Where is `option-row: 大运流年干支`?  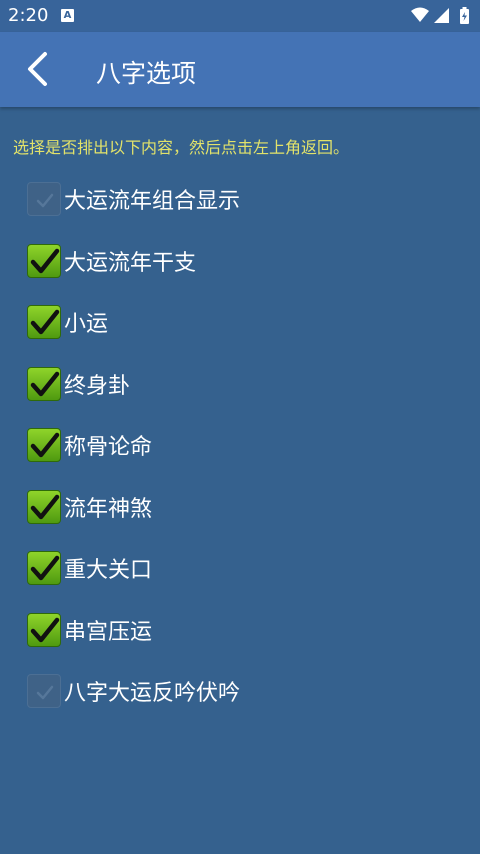 option-row: 大运流年干支 is located at coordinates (111, 261).